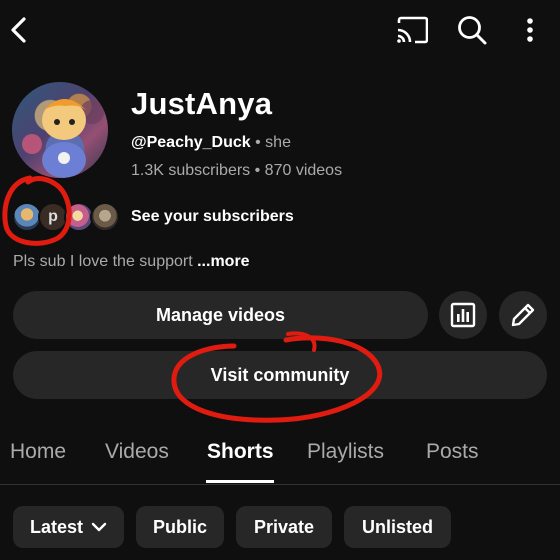 The width and height of the screenshot is (560, 560). I want to click on filter-chip-label: Unlisted, so click(397, 526).